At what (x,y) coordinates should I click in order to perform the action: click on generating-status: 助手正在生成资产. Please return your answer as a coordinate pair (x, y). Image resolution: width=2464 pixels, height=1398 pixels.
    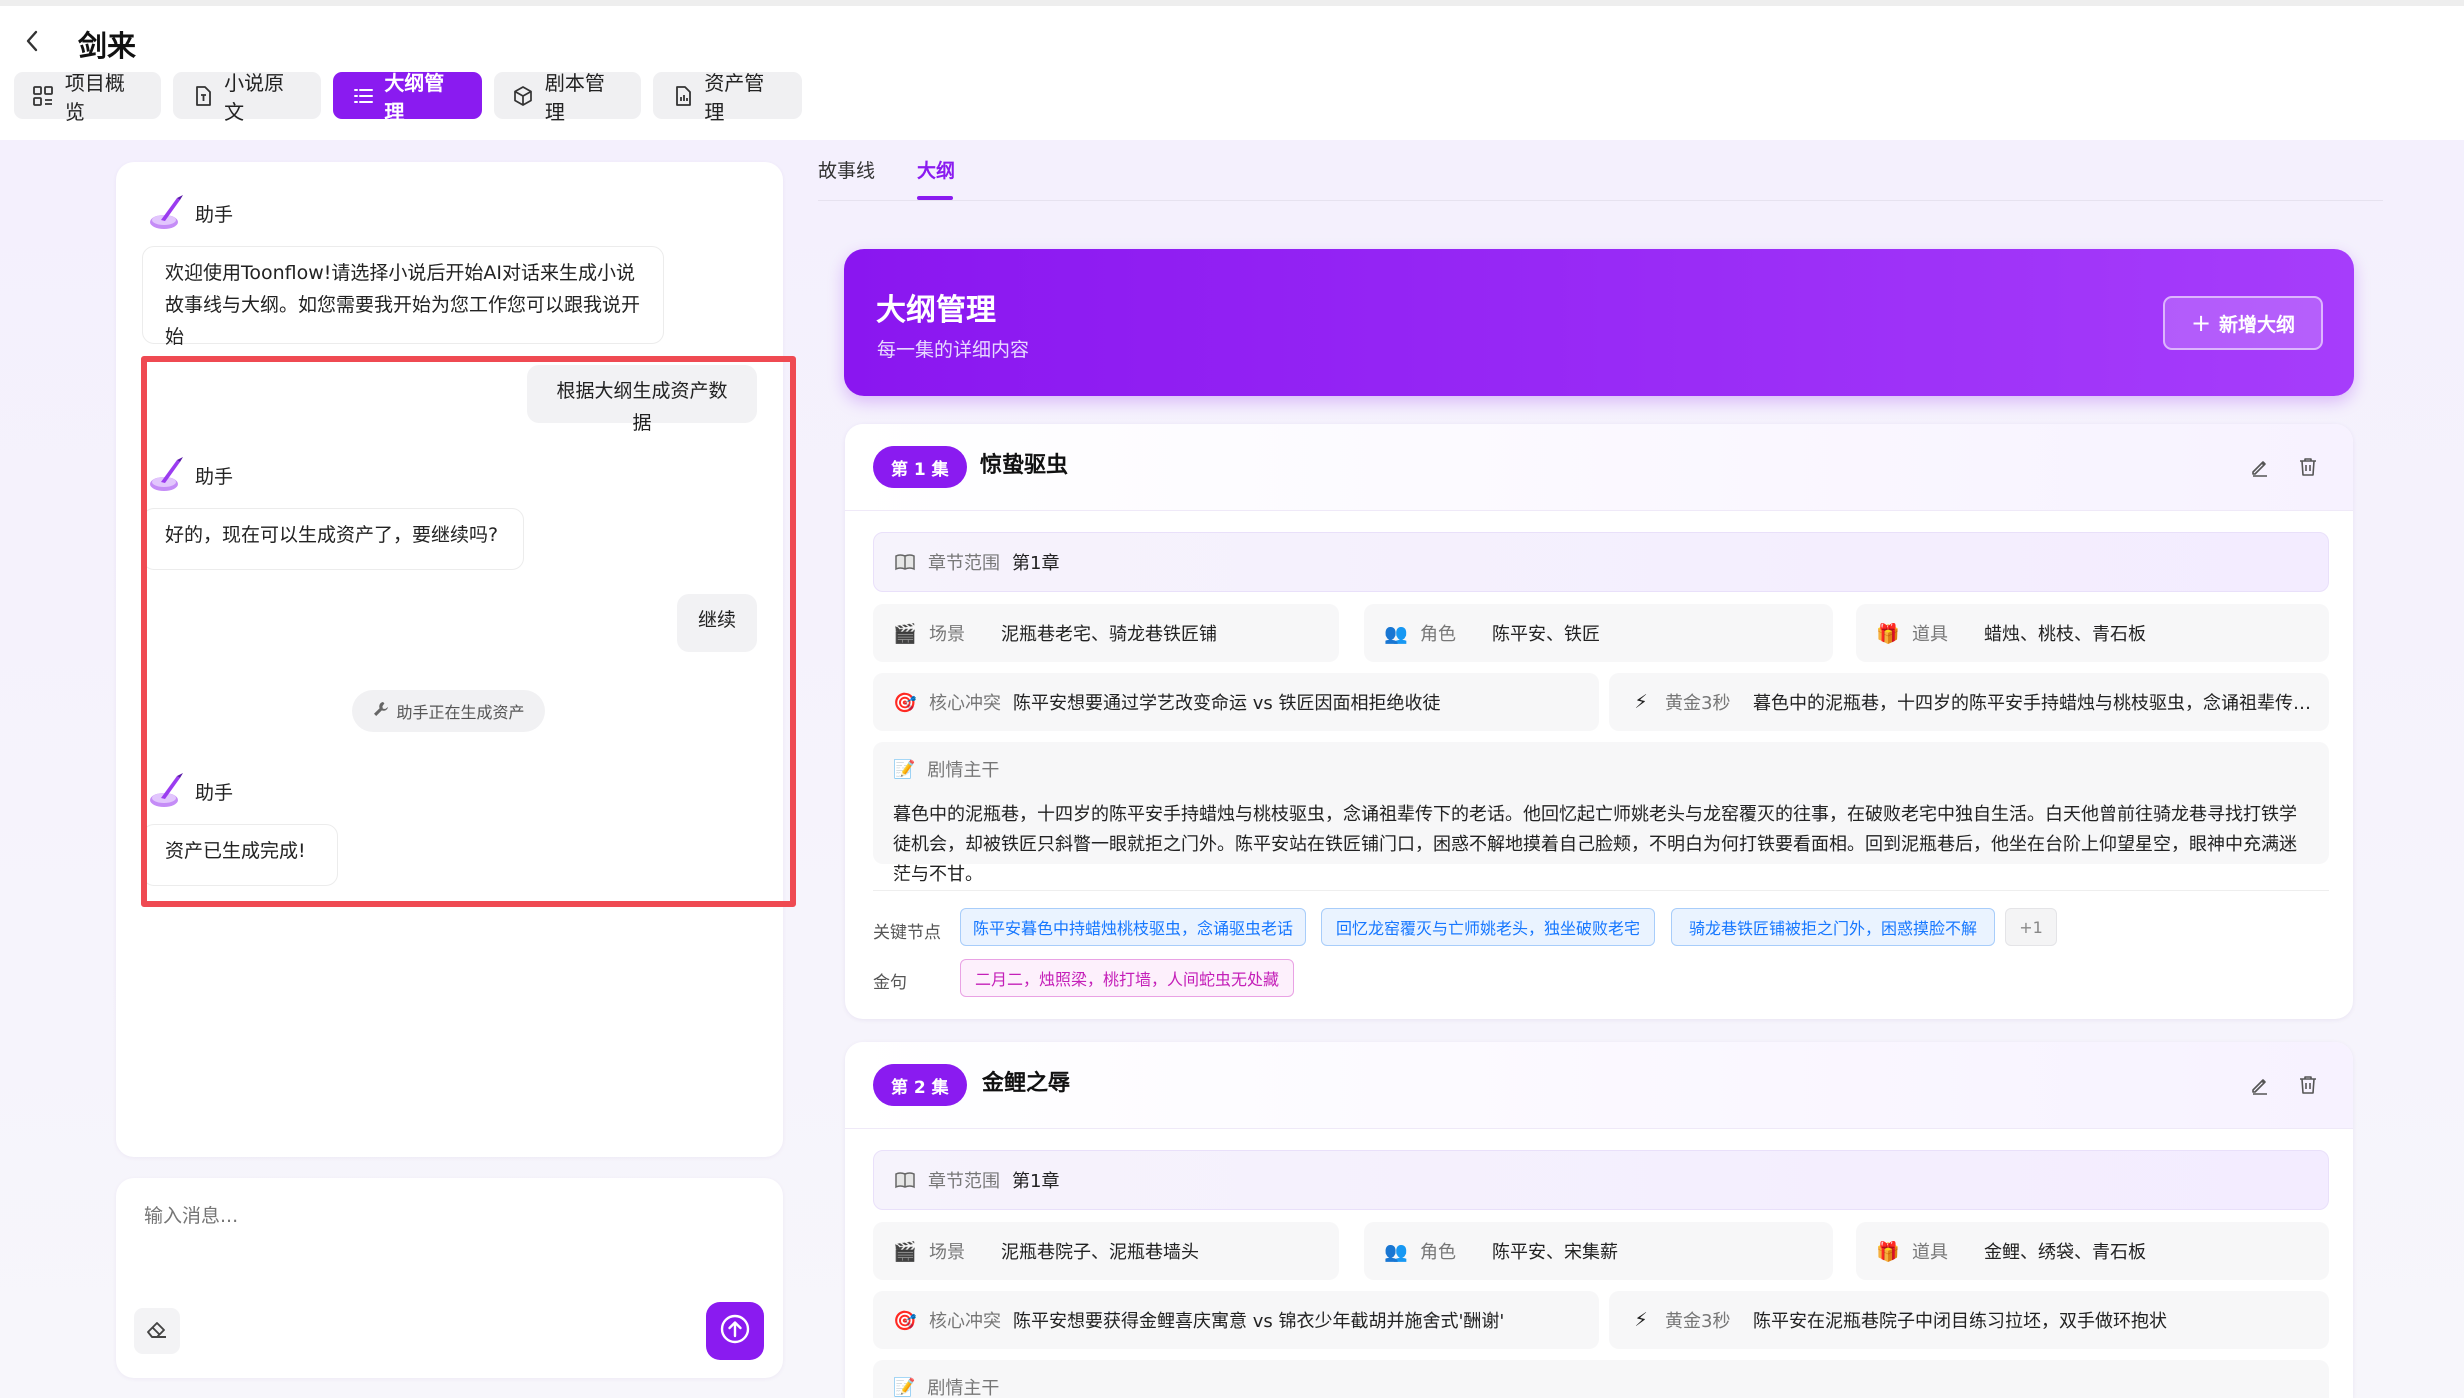
    Looking at the image, I should click on (448, 711).